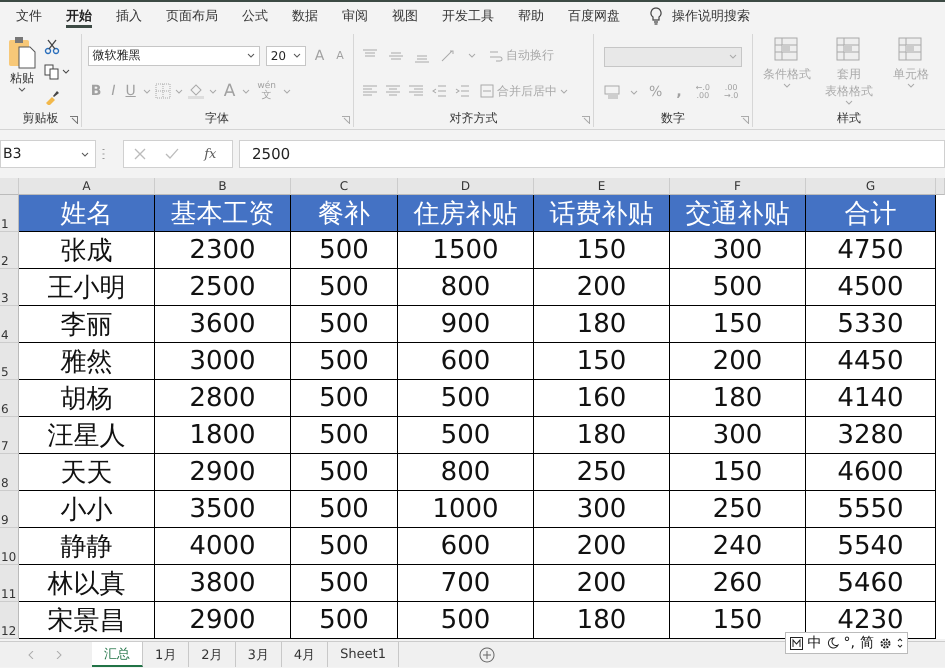 Image resolution: width=945 pixels, height=668 pixels. What do you see at coordinates (738, 250) in the screenshot?
I see `table-cell: 300` at bounding box center [738, 250].